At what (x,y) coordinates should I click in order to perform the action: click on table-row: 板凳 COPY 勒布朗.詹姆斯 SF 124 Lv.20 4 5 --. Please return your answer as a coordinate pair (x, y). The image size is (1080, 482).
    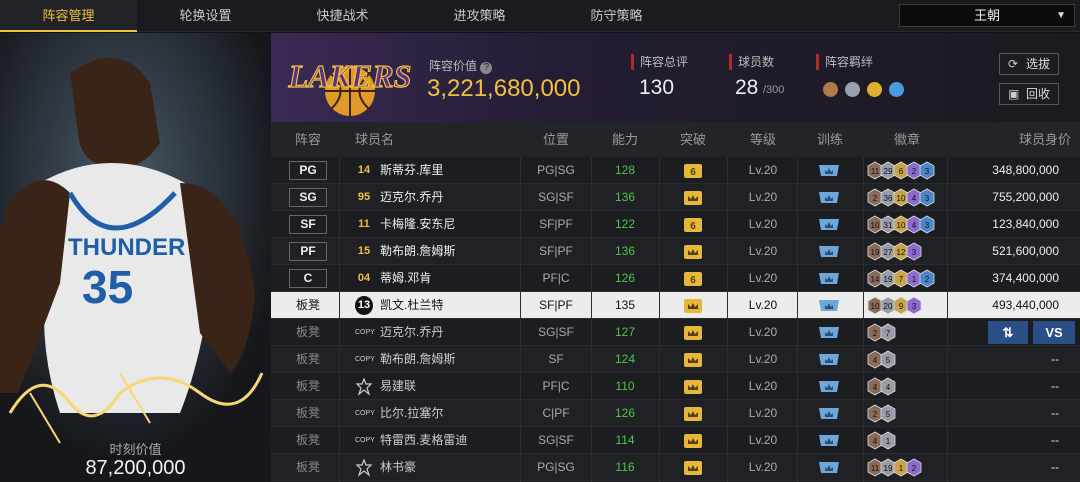
    Looking at the image, I should click on (675, 359).